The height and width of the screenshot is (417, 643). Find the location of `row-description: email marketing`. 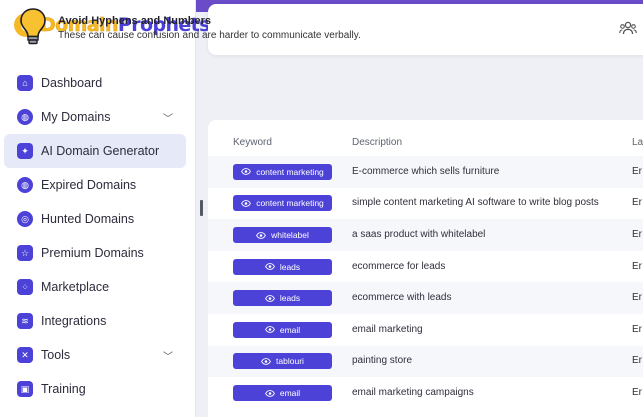

row-description: email marketing is located at coordinates (387, 329).